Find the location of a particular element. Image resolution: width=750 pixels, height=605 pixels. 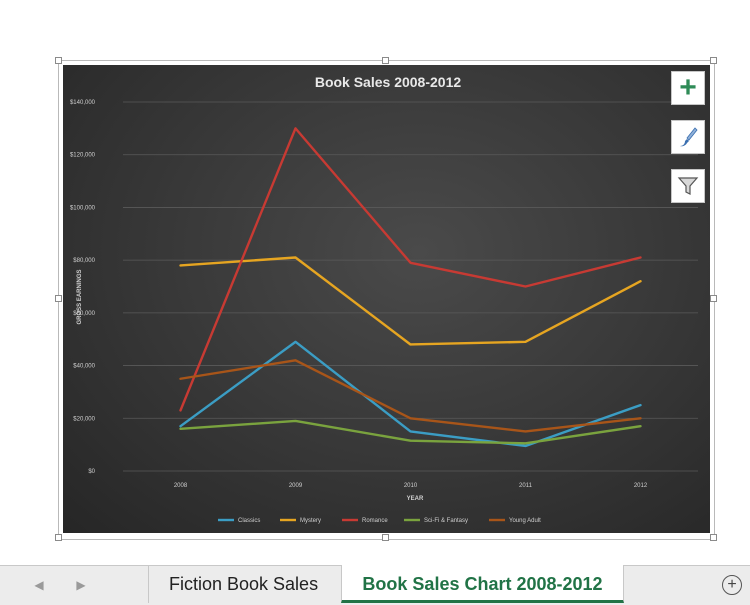

legend-label: Classics is located at coordinates (249, 521).